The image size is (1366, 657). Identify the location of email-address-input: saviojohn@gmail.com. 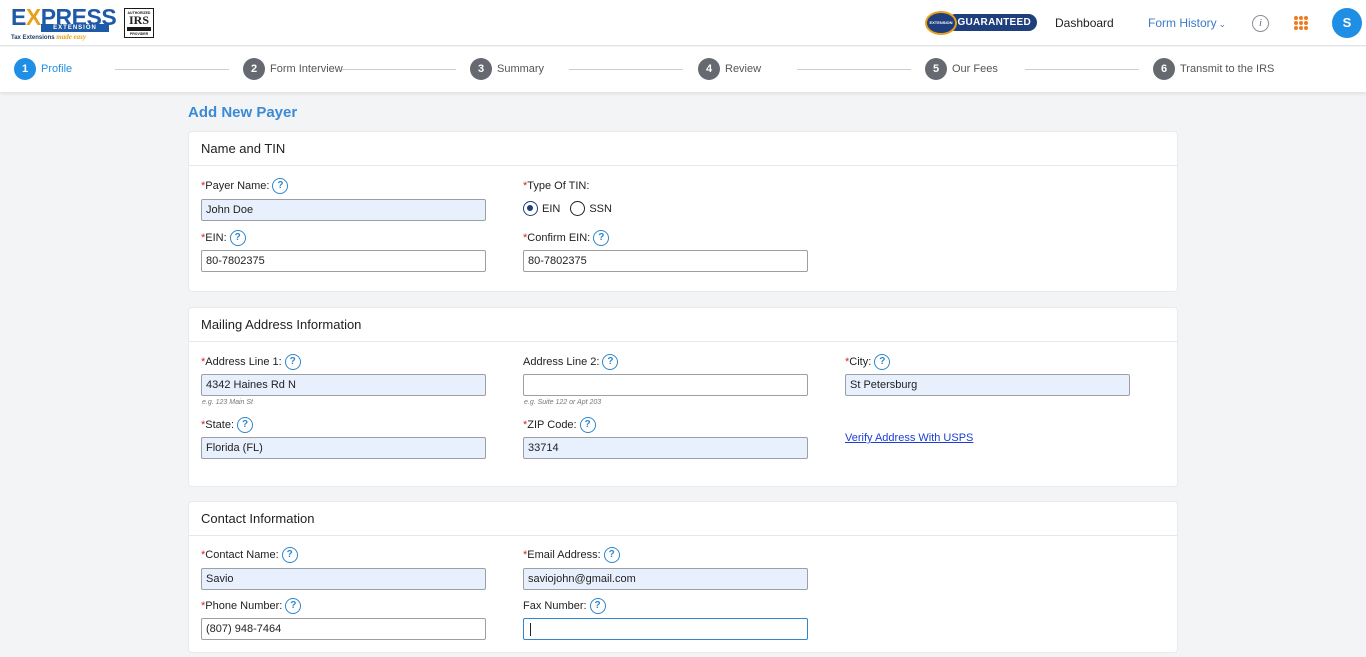
(665, 579).